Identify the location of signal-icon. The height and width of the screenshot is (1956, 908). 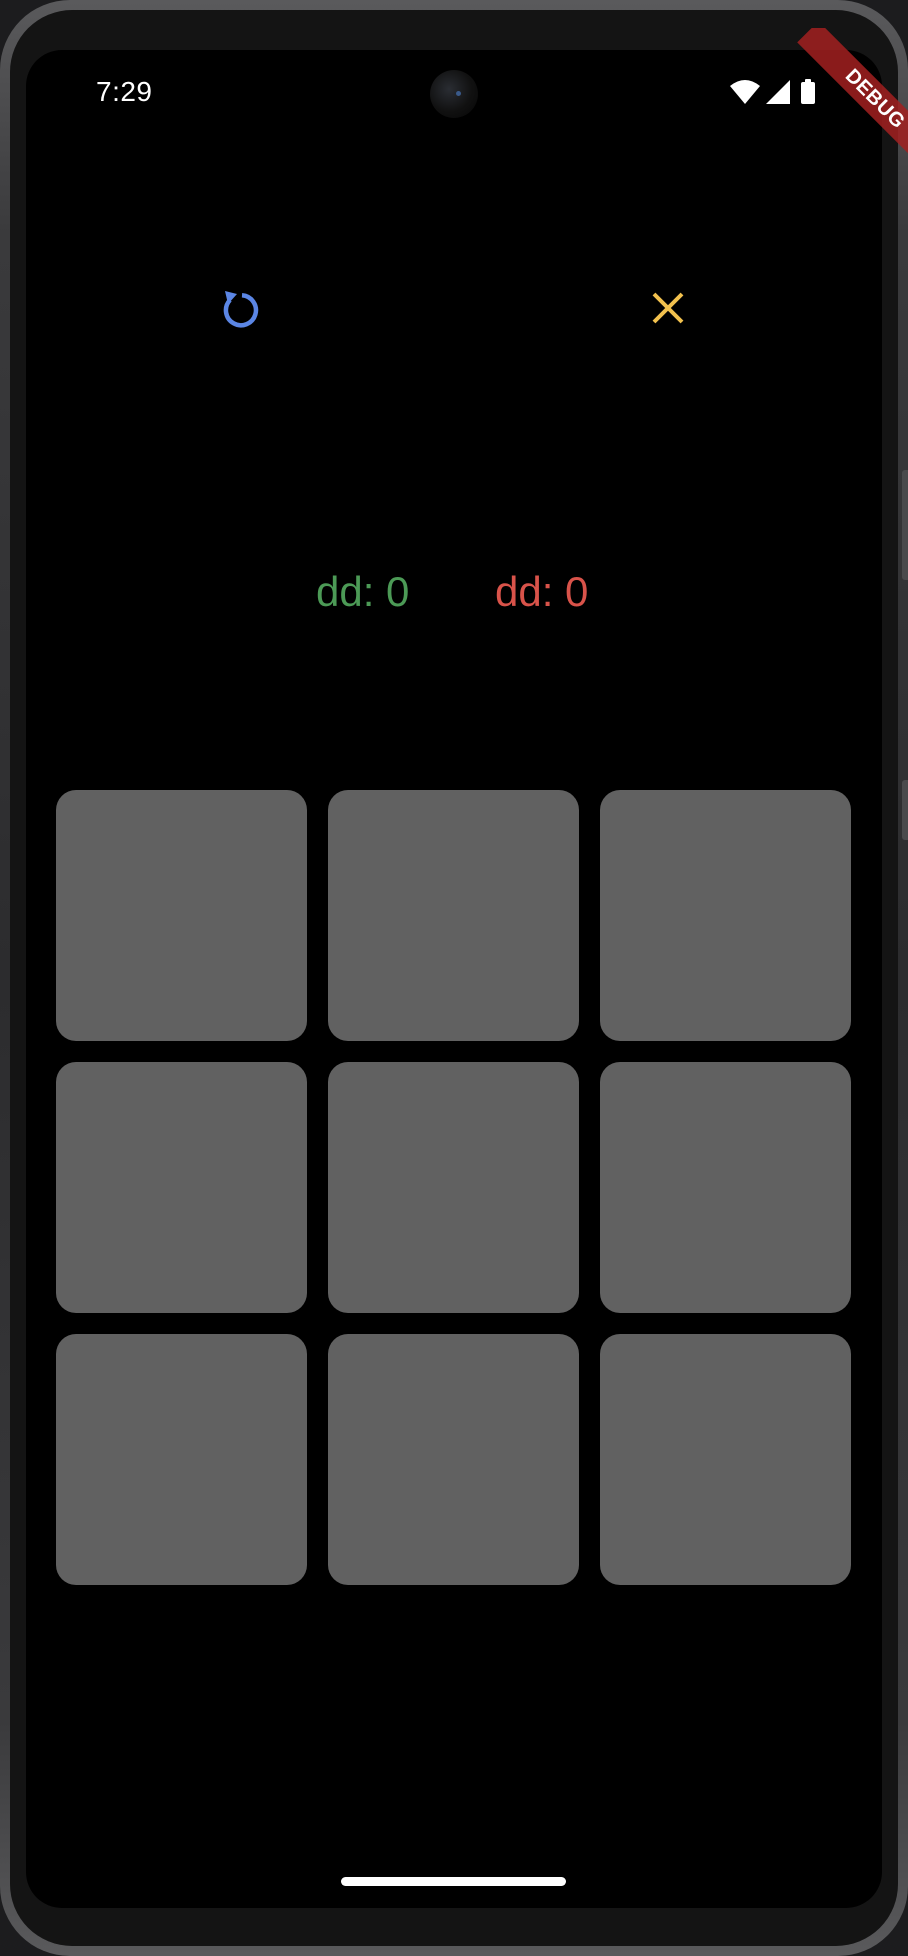
(778, 92).